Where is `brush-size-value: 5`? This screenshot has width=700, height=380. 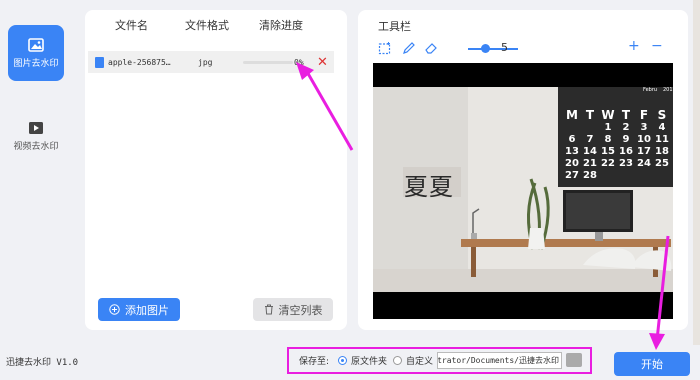
brush-size-value: 5 is located at coordinates (504, 47).